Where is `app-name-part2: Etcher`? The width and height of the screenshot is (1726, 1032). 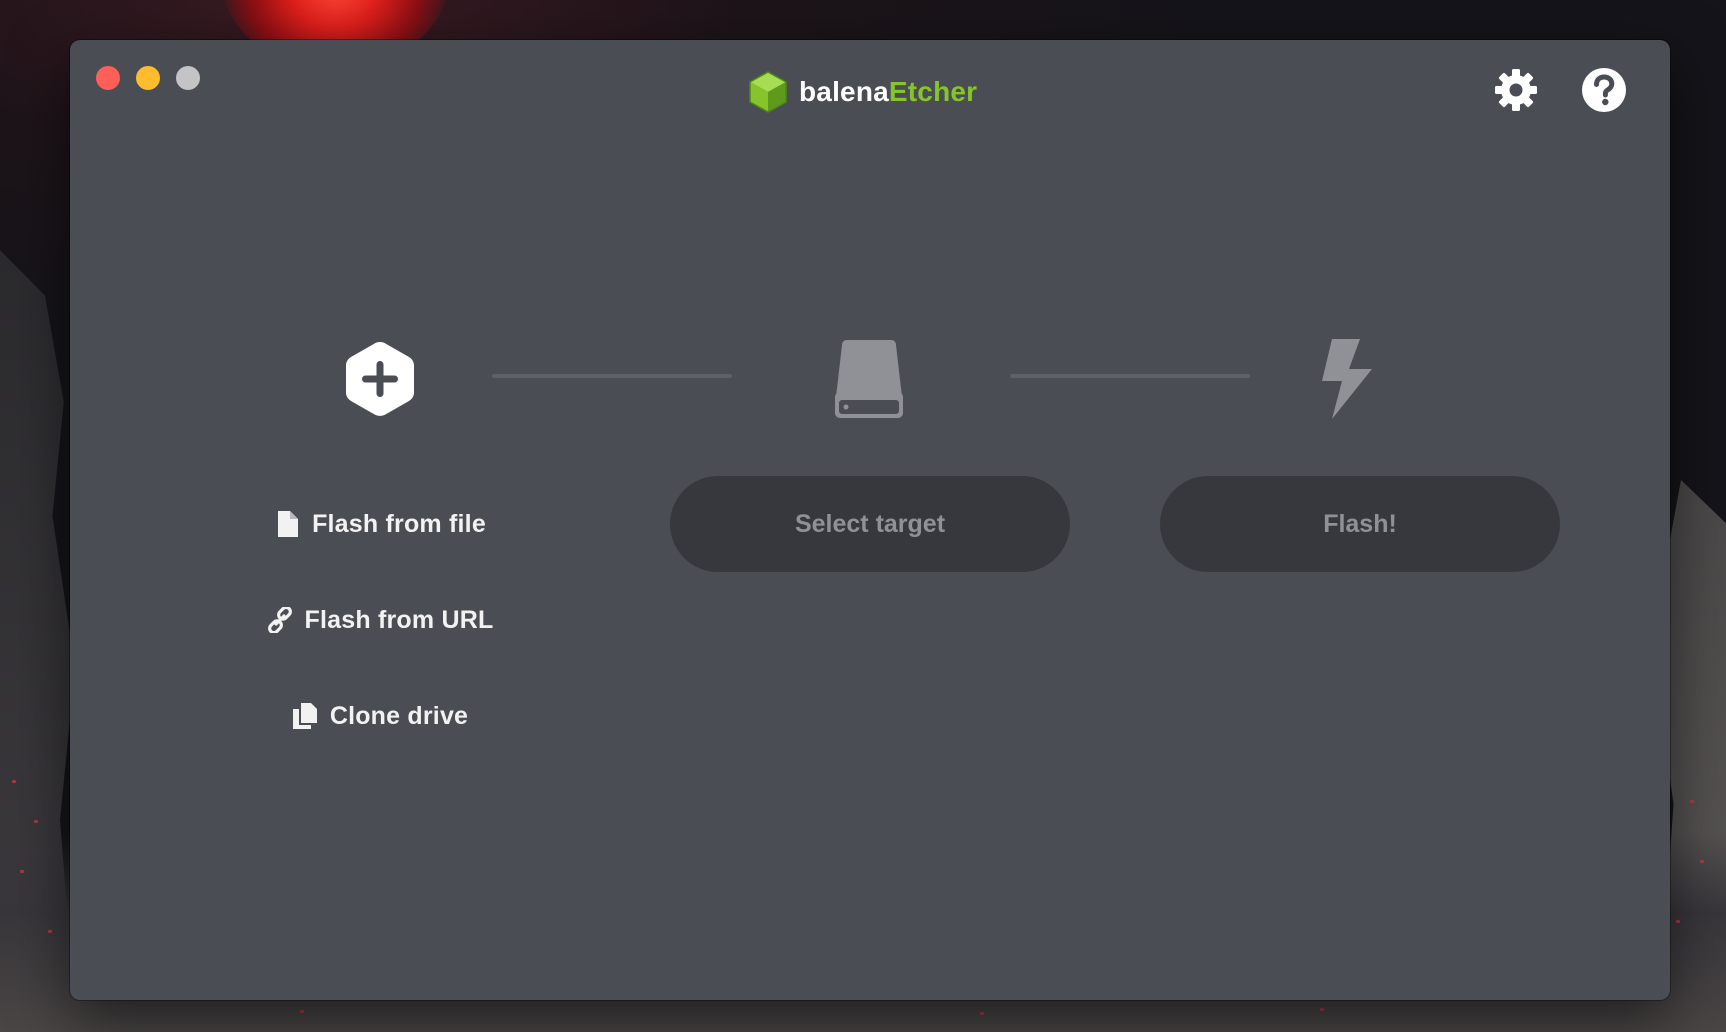
app-name-part2: Etcher is located at coordinates (933, 91).